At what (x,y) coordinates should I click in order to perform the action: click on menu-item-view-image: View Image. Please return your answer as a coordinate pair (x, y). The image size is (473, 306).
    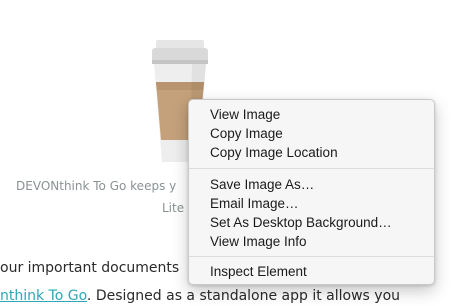
    Looking at the image, I should click on (311, 114).